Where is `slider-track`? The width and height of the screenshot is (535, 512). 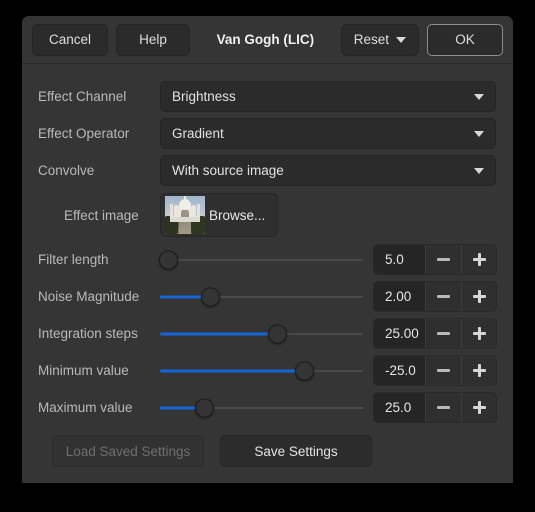 slider-track is located at coordinates (261, 259).